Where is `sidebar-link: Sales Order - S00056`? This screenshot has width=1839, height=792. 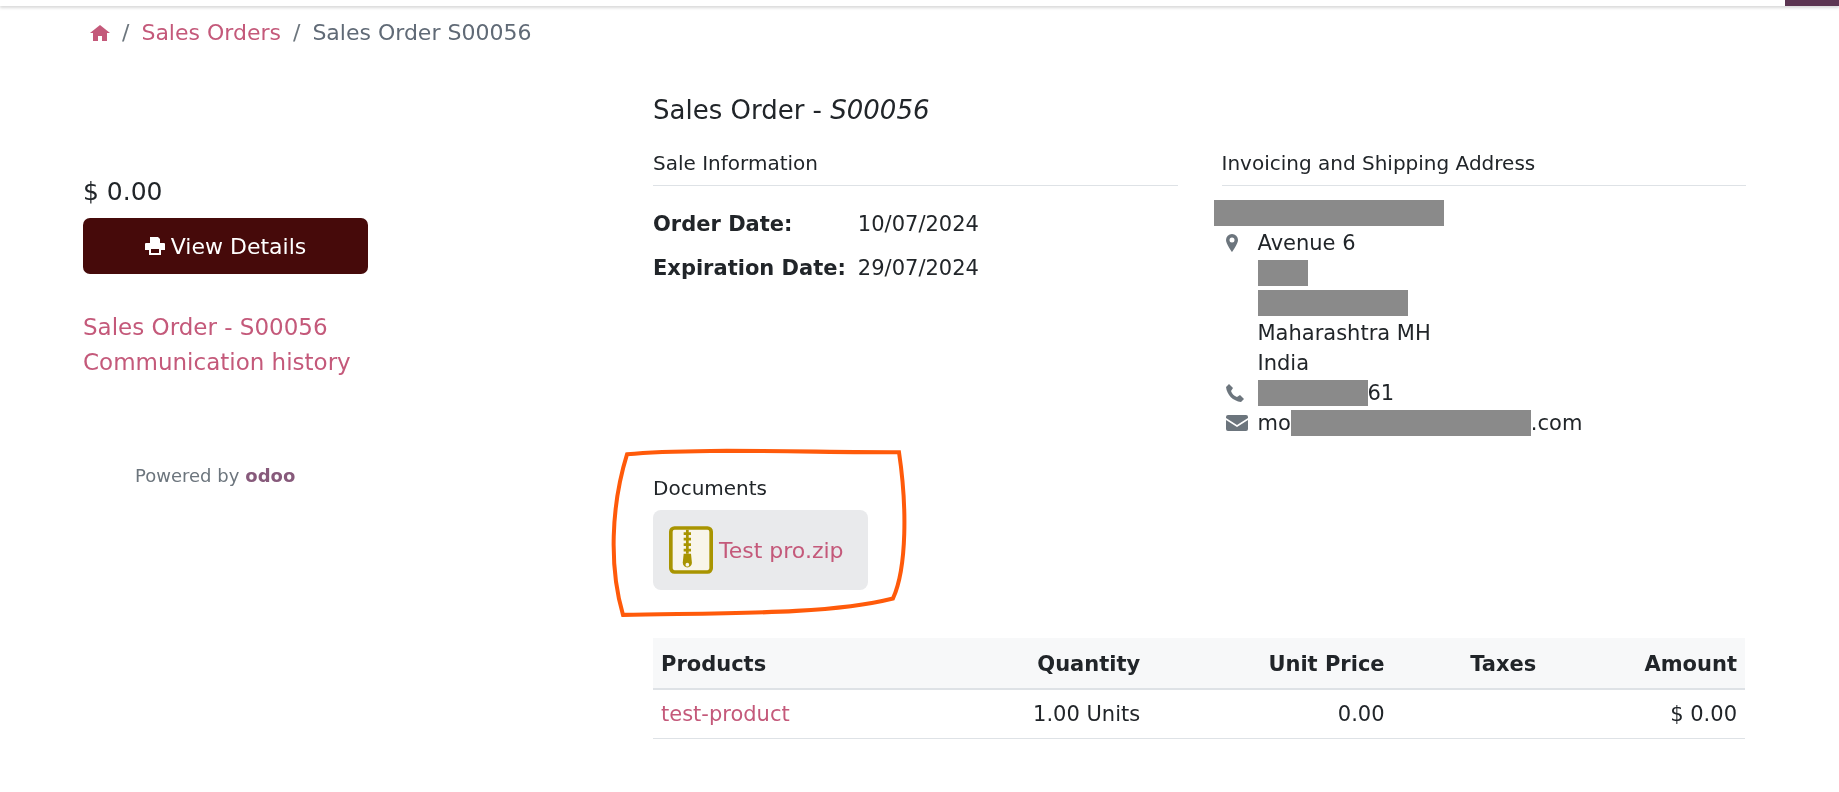 sidebar-link: Sales Order - S00056 is located at coordinates (368, 327).